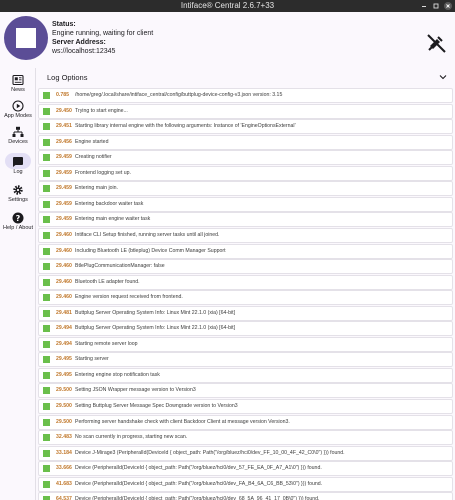 The height and width of the screenshot is (500, 455). What do you see at coordinates (67, 77) in the screenshot?
I see `log-options-title: Log Options` at bounding box center [67, 77].